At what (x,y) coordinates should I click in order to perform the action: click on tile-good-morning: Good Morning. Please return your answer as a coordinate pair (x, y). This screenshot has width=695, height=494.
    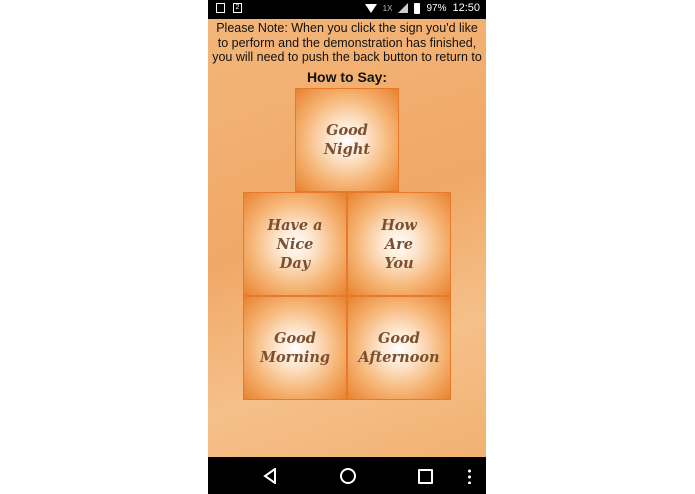
    Looking at the image, I should click on (295, 348).